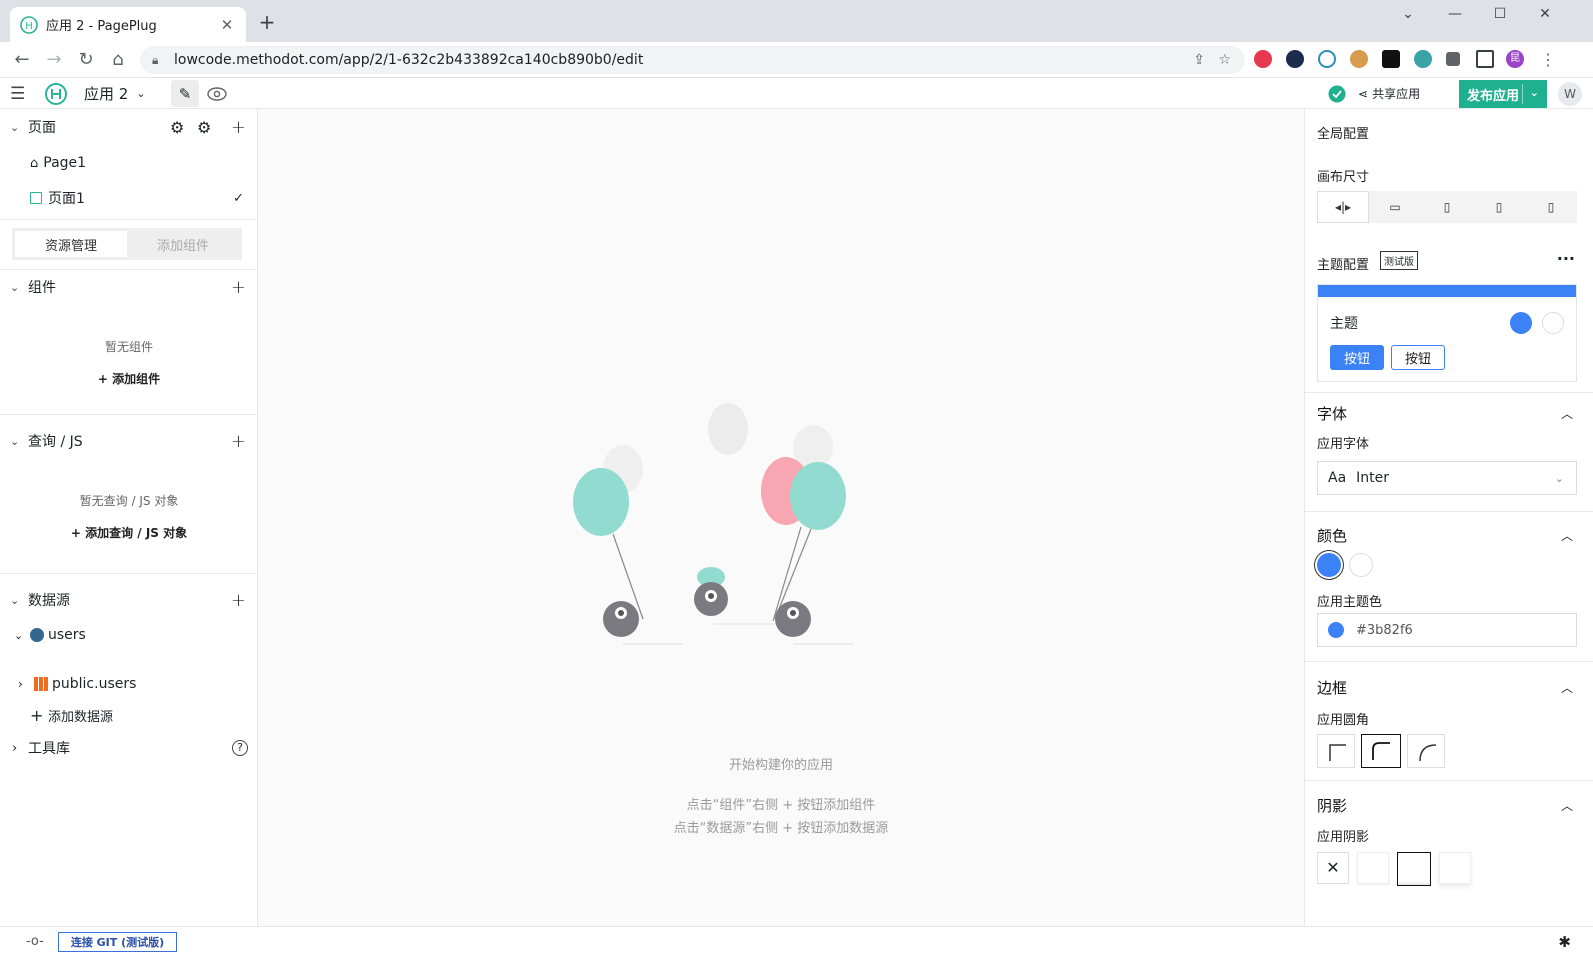  What do you see at coordinates (1426, 751) in the screenshot?
I see `radius-large-option` at bounding box center [1426, 751].